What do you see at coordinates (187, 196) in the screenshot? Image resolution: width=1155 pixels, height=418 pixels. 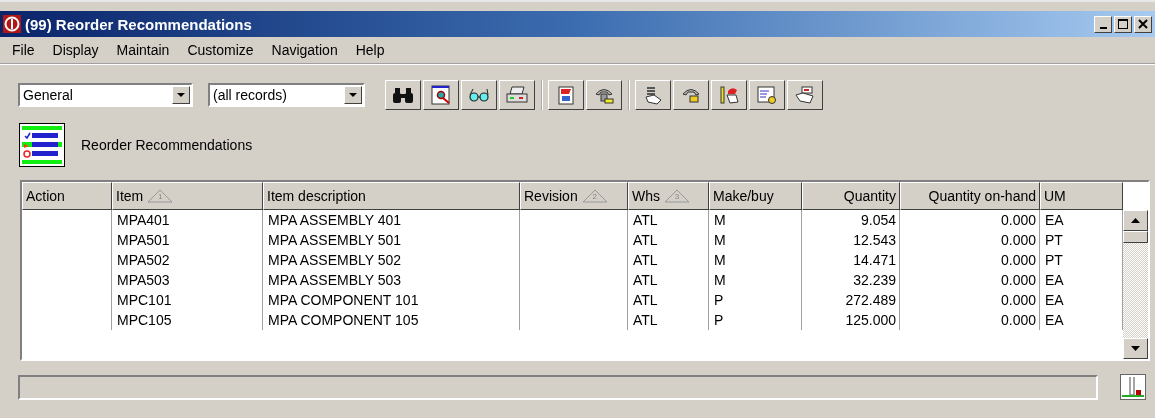 I see `column-header: Item 1` at bounding box center [187, 196].